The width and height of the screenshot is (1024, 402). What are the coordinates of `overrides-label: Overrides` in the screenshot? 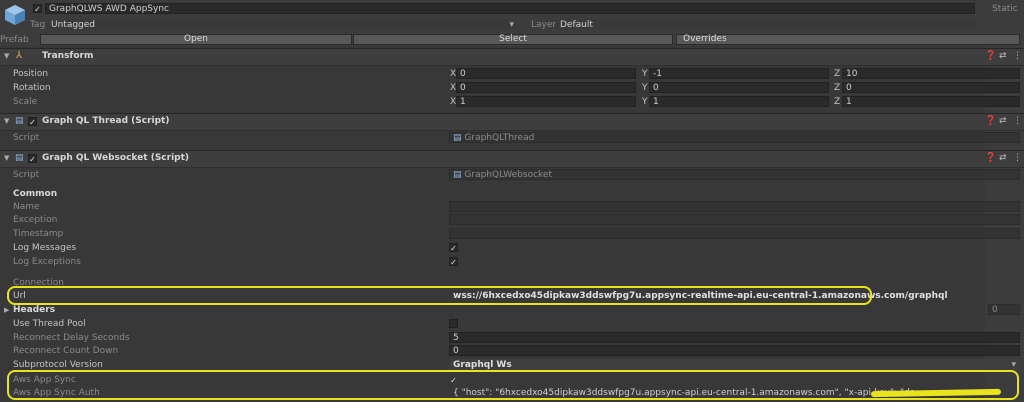 It's located at (705, 39).